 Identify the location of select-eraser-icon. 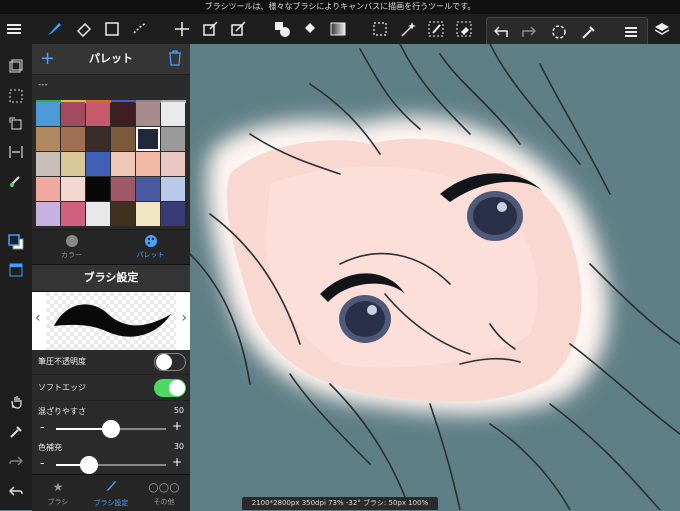
(464, 29).